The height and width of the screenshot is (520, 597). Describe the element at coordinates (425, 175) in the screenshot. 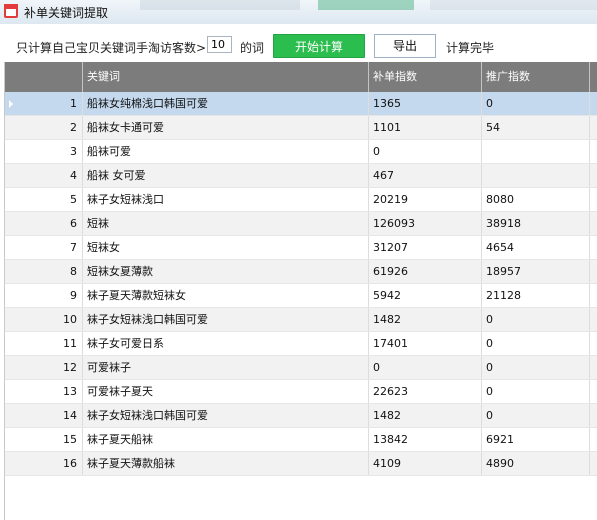

I see `budan-index-cell: 467` at that location.